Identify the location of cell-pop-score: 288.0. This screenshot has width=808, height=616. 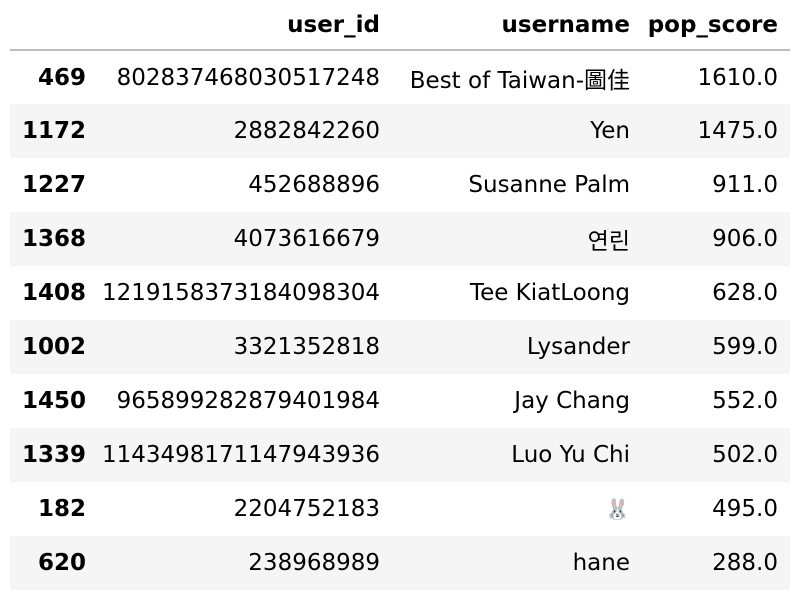
(745, 563).